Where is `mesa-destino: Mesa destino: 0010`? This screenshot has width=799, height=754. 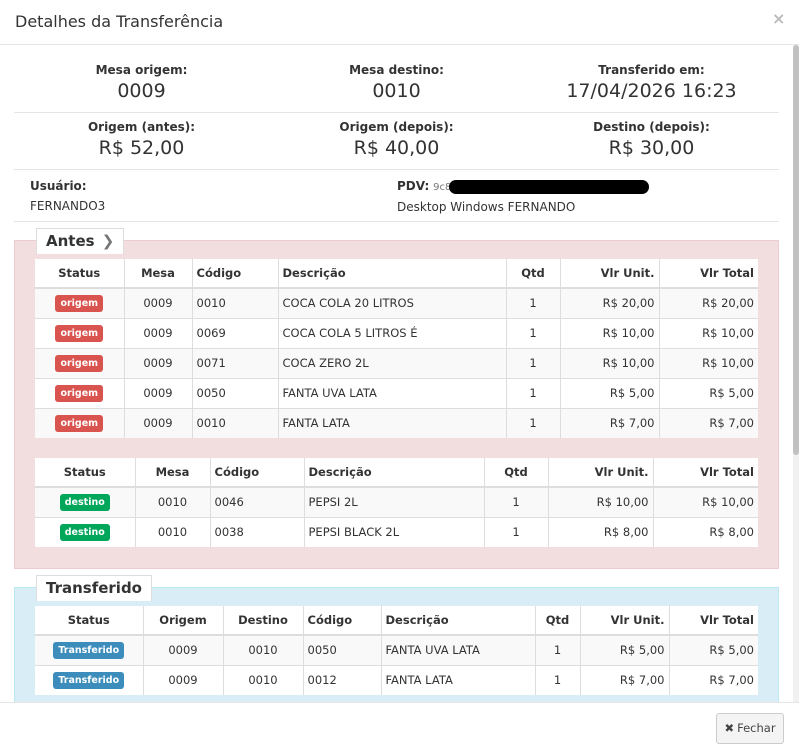
mesa-destino: Mesa destino: 0010 is located at coordinates (396, 82).